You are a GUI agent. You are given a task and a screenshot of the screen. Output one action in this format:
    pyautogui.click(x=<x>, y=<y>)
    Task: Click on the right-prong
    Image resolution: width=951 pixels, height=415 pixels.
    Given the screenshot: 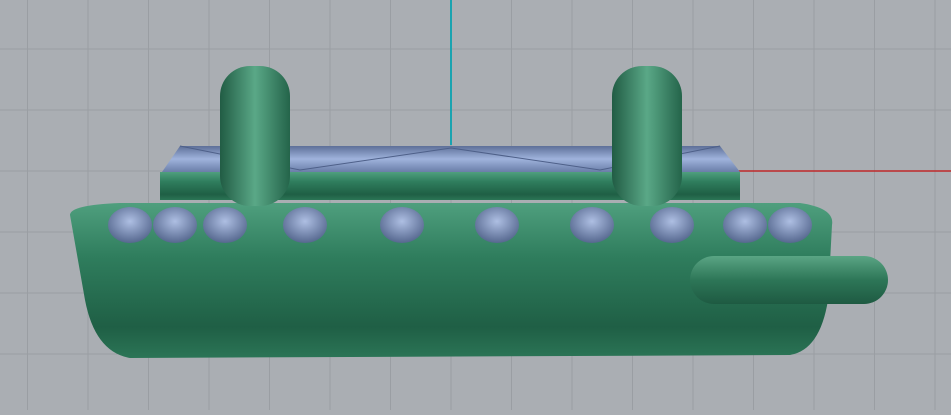 What is the action you would take?
    pyautogui.click(x=647, y=136)
    